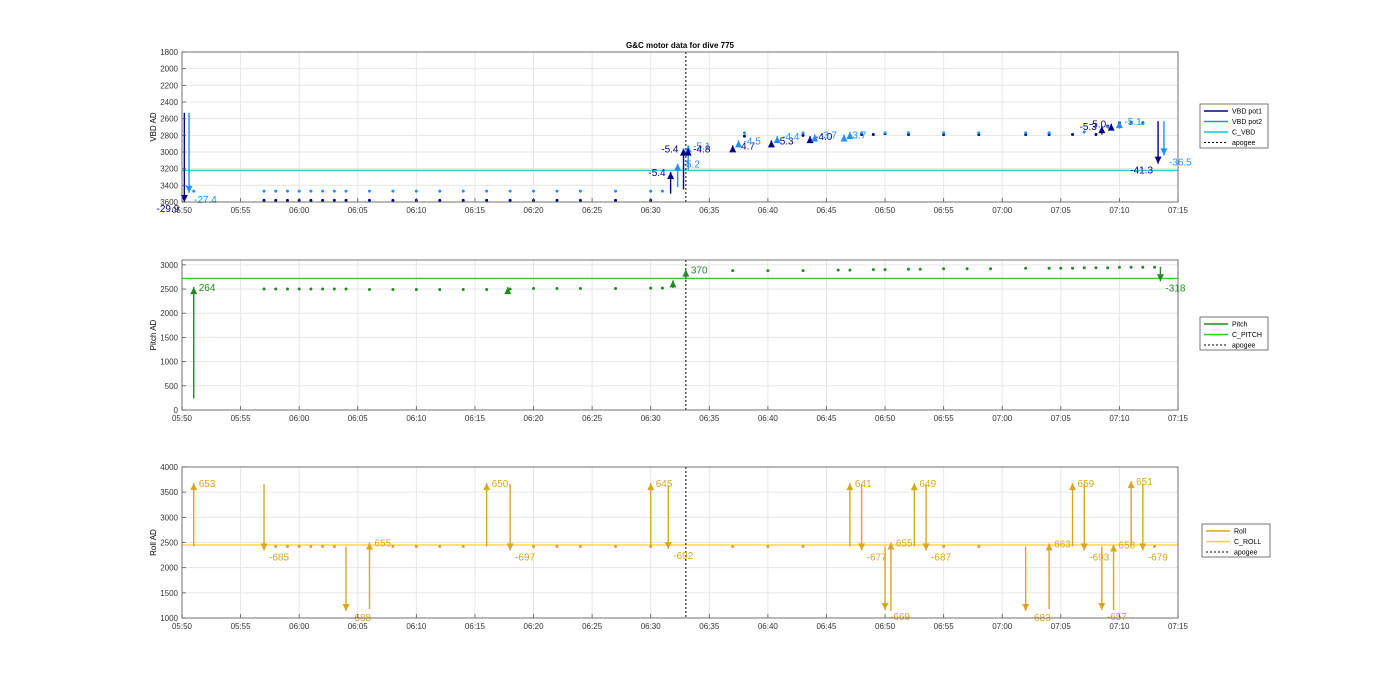 The width and height of the screenshot is (1400, 698). What do you see at coordinates (169, 102) in the screenshot?
I see `y-tick-label: 2400` at bounding box center [169, 102].